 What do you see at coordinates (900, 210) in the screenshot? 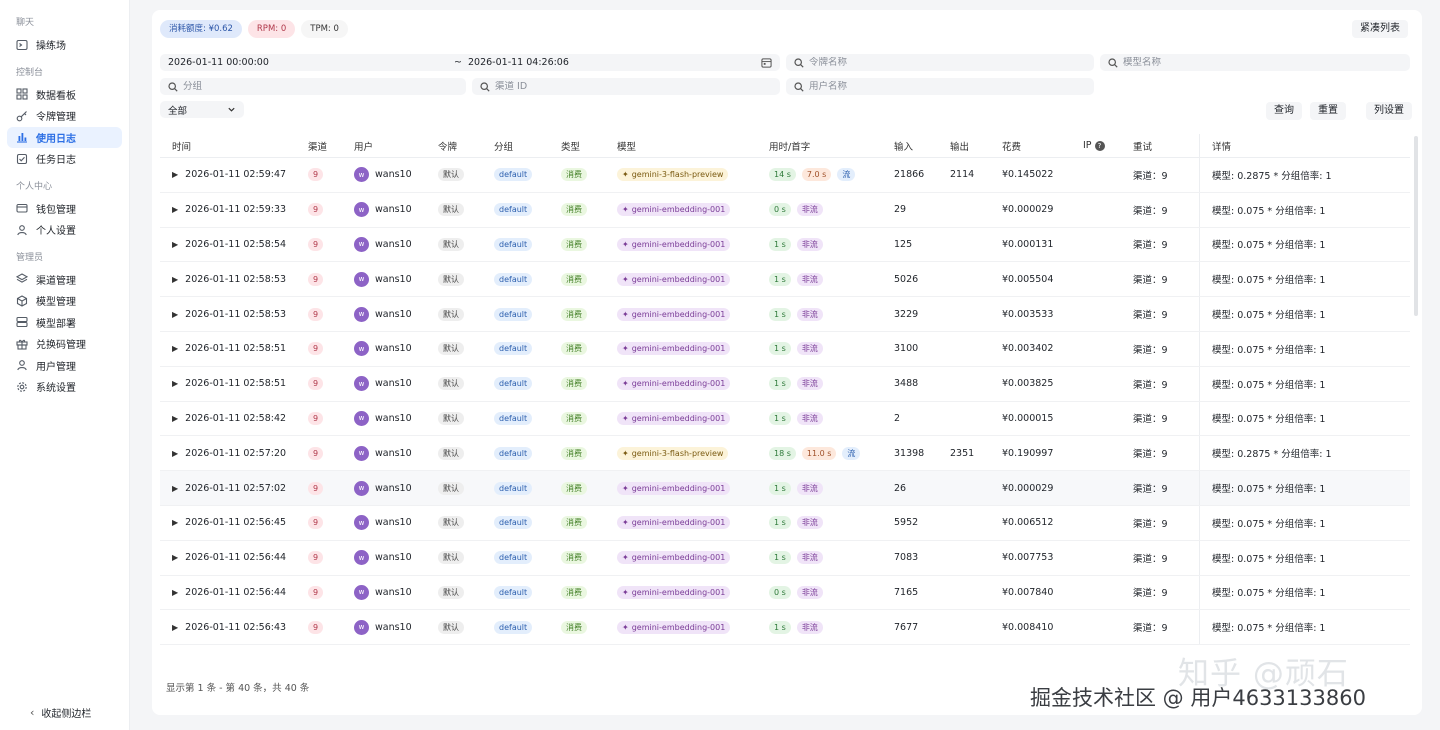
I see `cell-input: 29` at bounding box center [900, 210].